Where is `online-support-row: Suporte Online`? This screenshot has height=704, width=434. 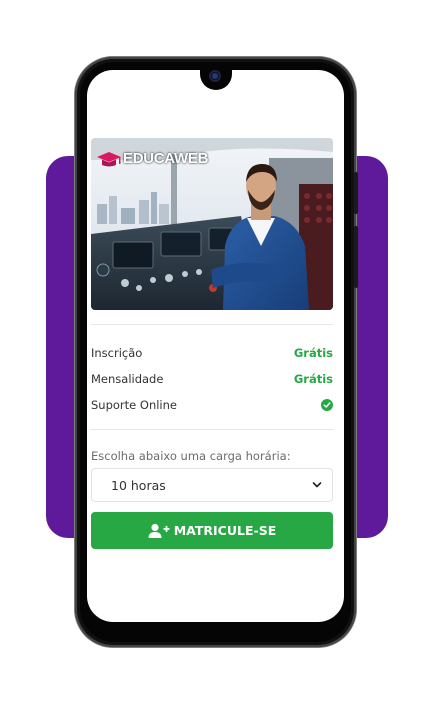
online-support-row: Suporte Online is located at coordinates (212, 405).